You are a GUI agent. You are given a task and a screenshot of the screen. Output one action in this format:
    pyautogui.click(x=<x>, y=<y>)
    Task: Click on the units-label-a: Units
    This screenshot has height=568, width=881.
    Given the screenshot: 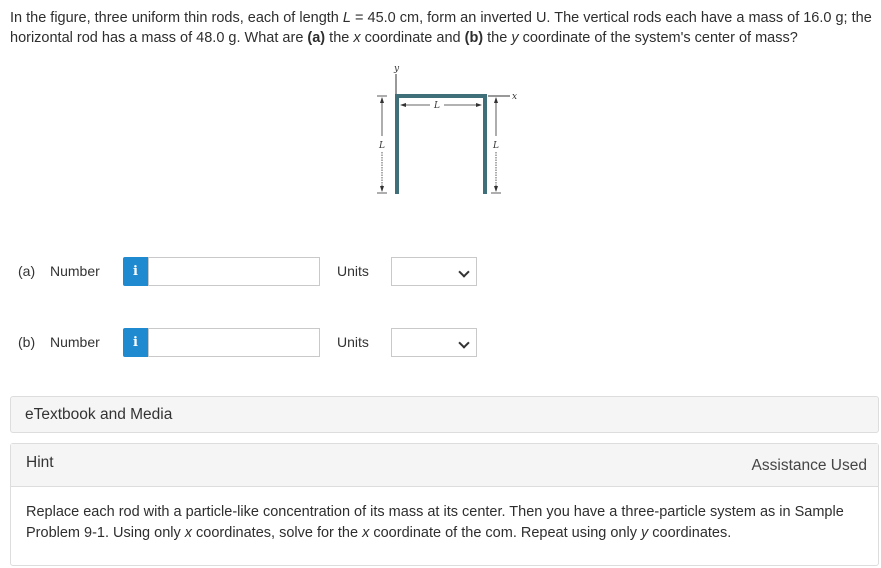 What is the action you would take?
    pyautogui.click(x=353, y=271)
    